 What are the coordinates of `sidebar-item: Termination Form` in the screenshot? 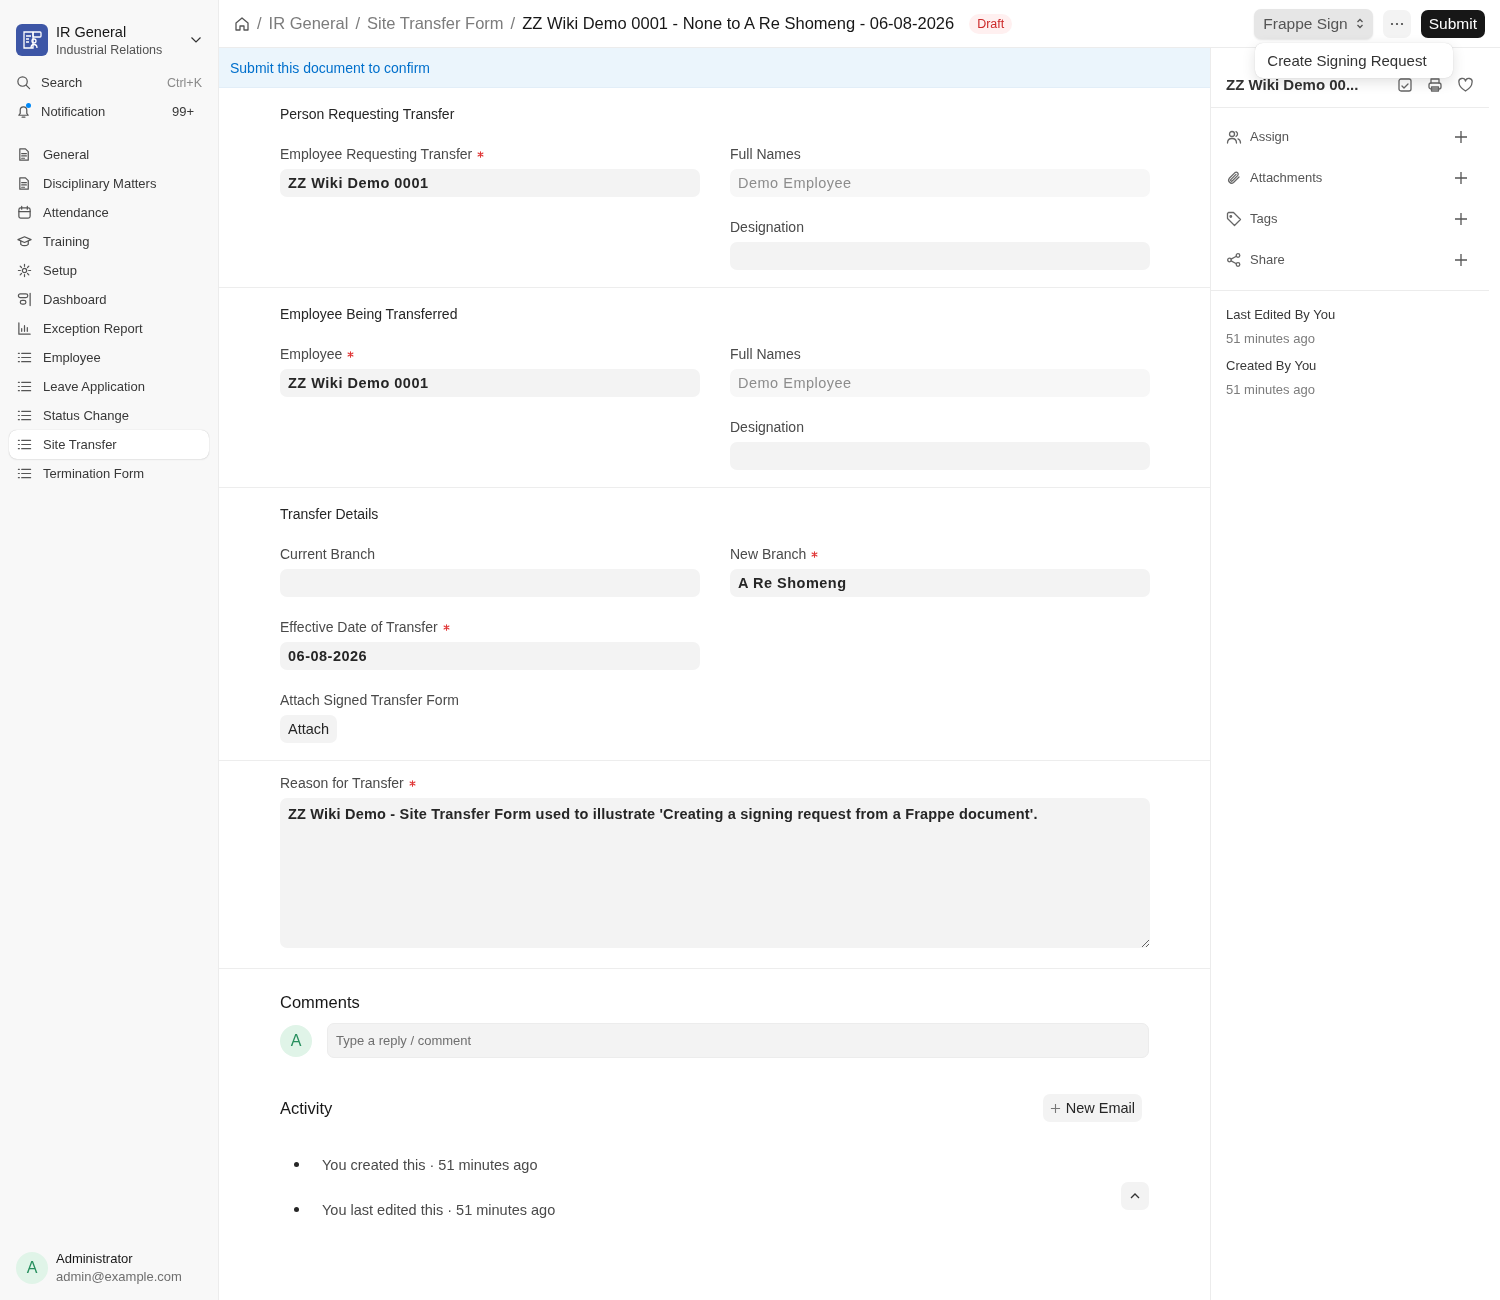 It's located at (109, 473).